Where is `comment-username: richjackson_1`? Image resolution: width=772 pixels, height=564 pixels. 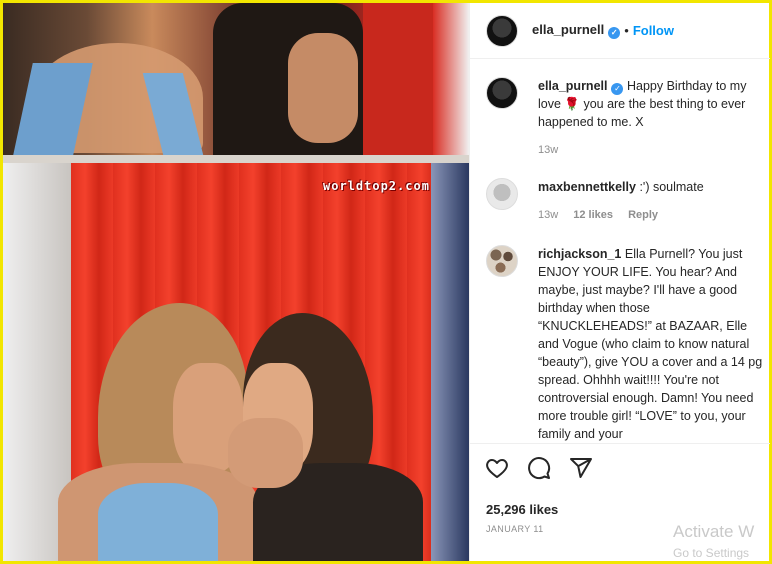
comment-username: richjackson_1 is located at coordinates (579, 254).